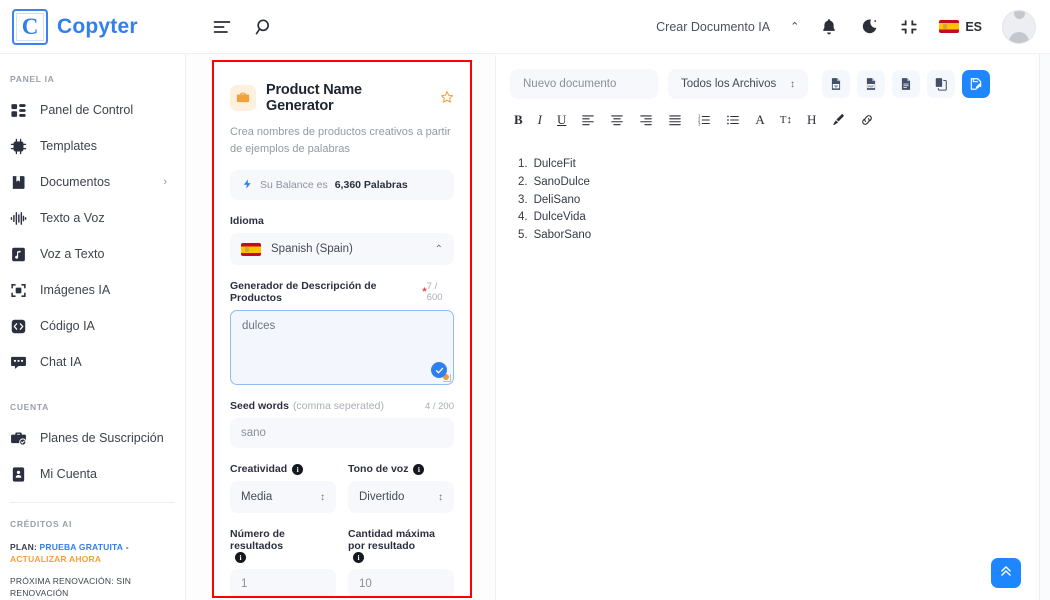 The image size is (1050, 600). What do you see at coordinates (401, 497) in the screenshot?
I see `tone-select: Divertido ↕` at bounding box center [401, 497].